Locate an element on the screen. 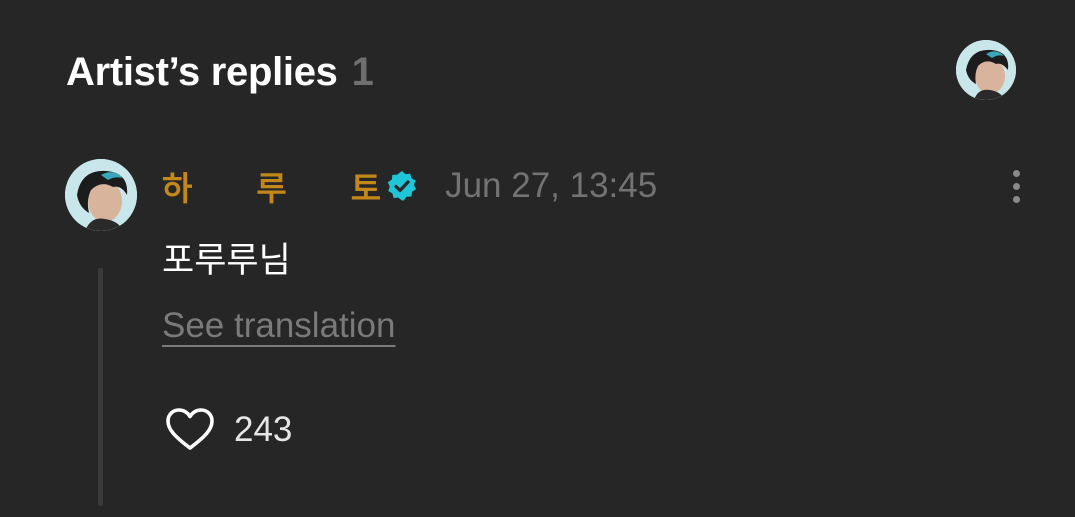 The height and width of the screenshot is (517, 1075). author-avatar is located at coordinates (101, 195).